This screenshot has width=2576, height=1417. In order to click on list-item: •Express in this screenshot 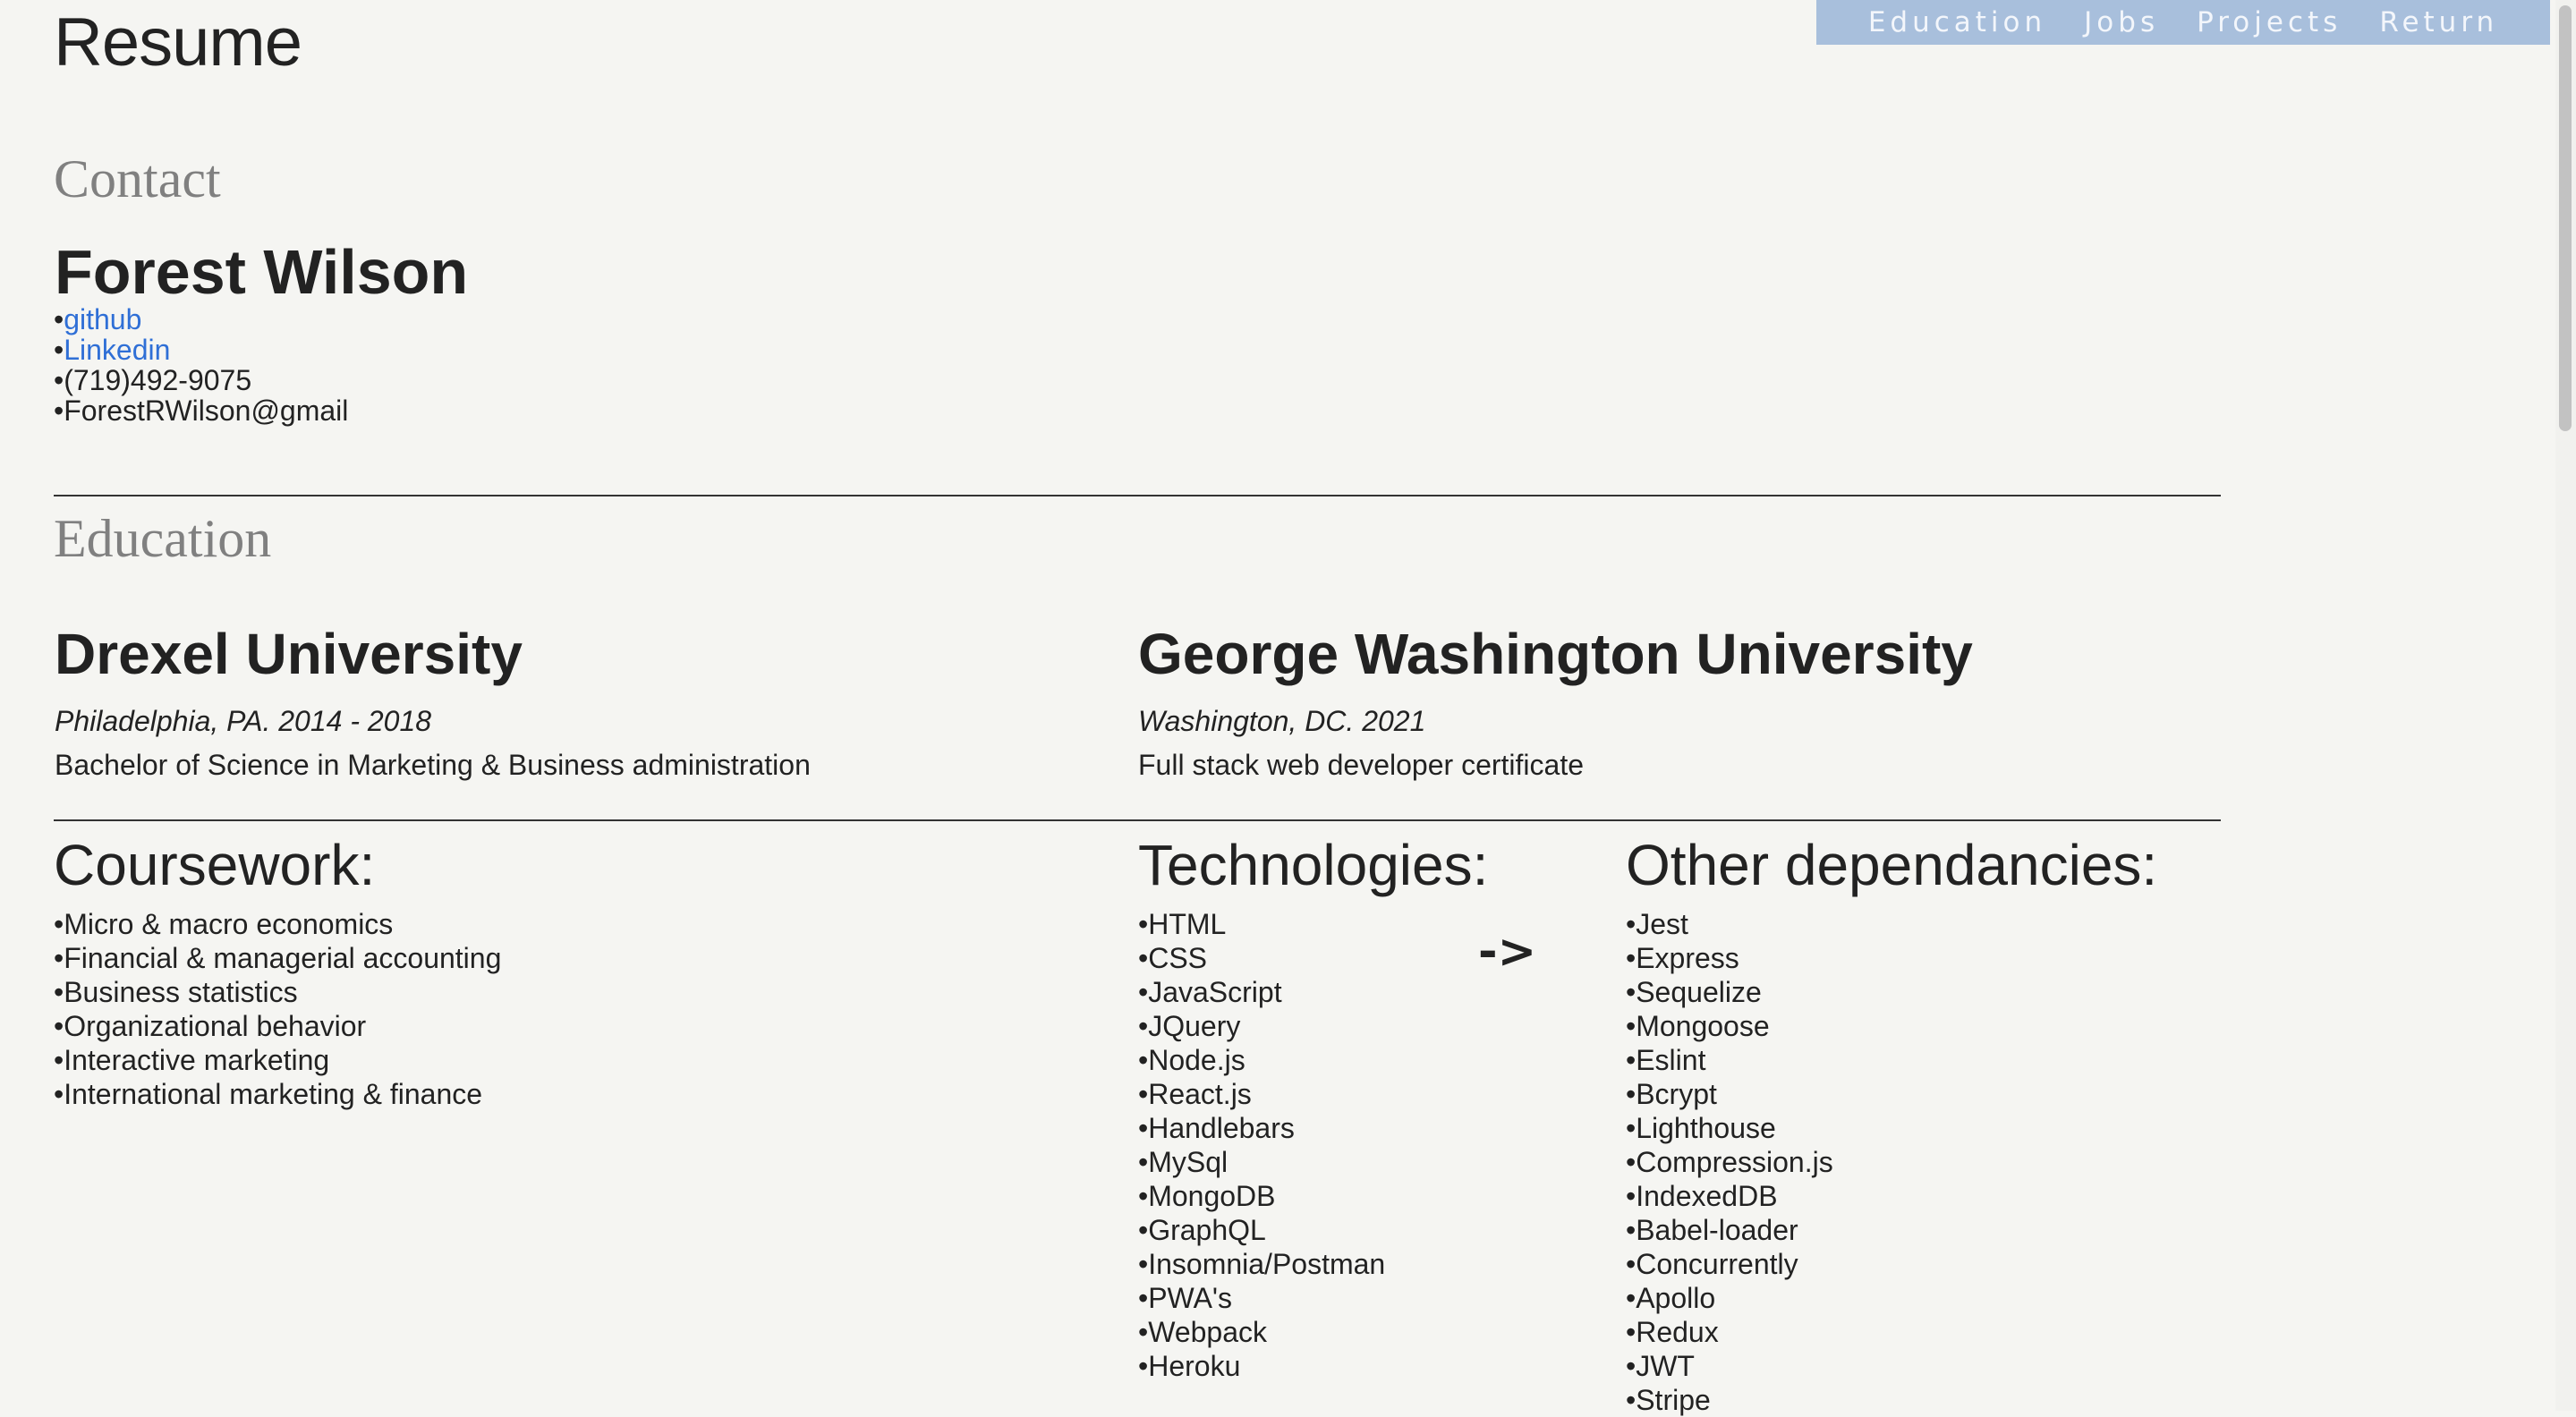, I will do `click(1892, 958)`.